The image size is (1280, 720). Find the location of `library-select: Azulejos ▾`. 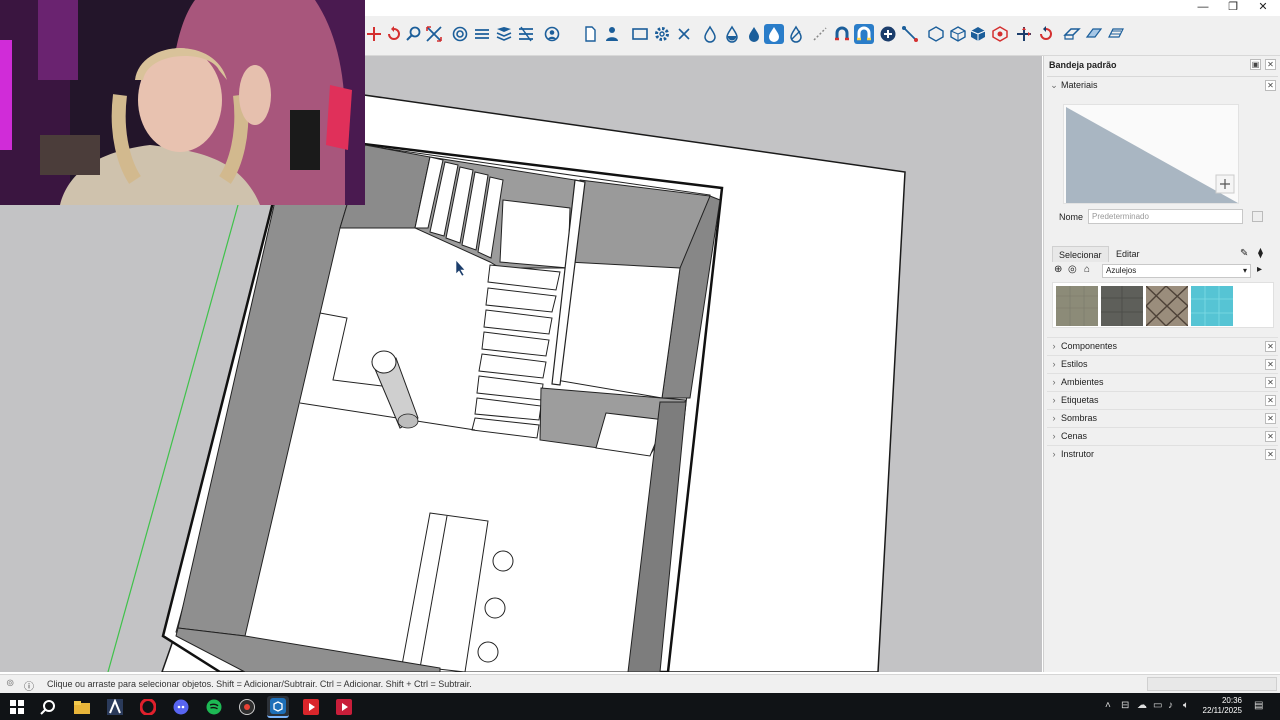

library-select: Azulejos ▾ is located at coordinates (1176, 271).